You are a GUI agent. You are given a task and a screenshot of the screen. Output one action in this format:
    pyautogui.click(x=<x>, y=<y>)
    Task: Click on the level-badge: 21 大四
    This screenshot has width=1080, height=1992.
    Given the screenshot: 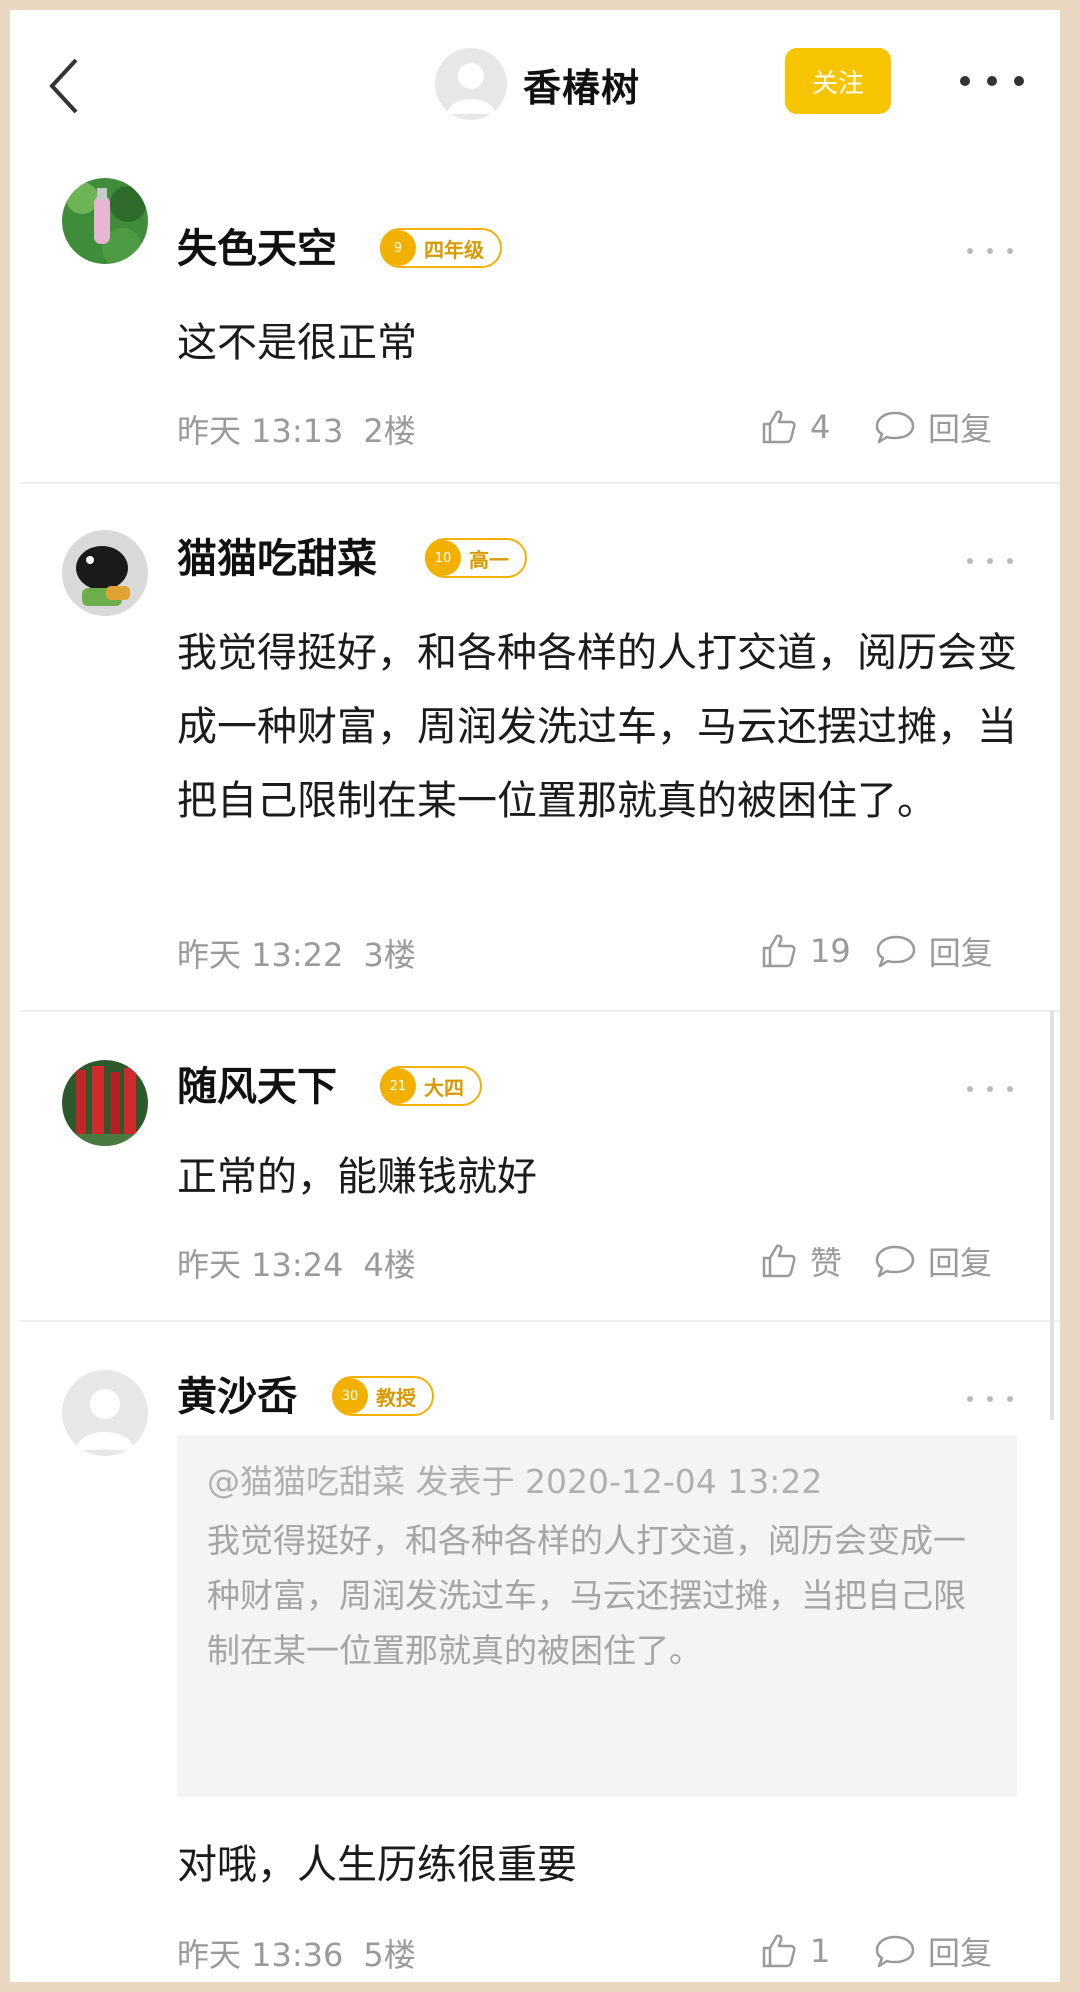 What is the action you would take?
    pyautogui.click(x=431, y=1086)
    